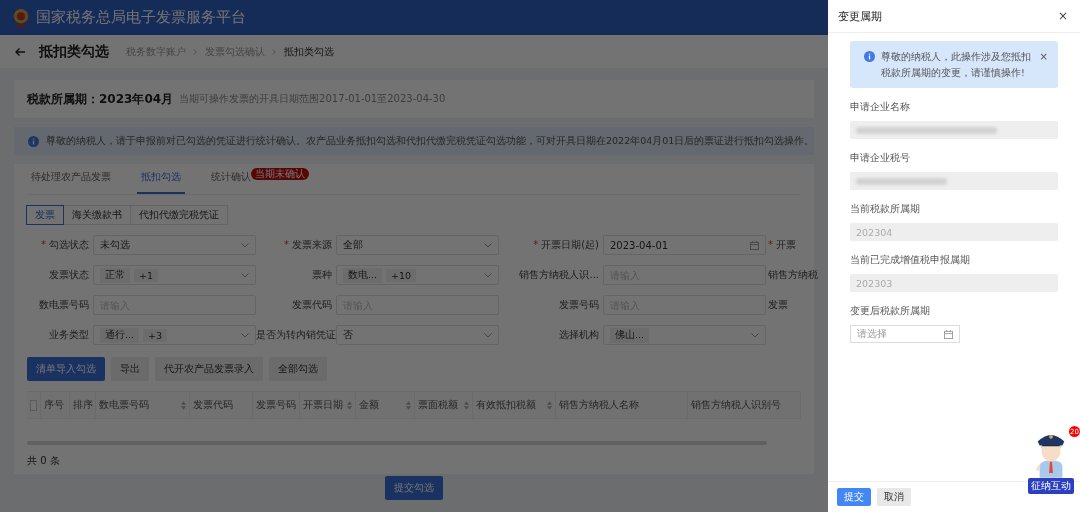  What do you see at coordinates (910, 260) in the screenshot?
I see `field-label: 当前已完成增值税申报属期` at bounding box center [910, 260].